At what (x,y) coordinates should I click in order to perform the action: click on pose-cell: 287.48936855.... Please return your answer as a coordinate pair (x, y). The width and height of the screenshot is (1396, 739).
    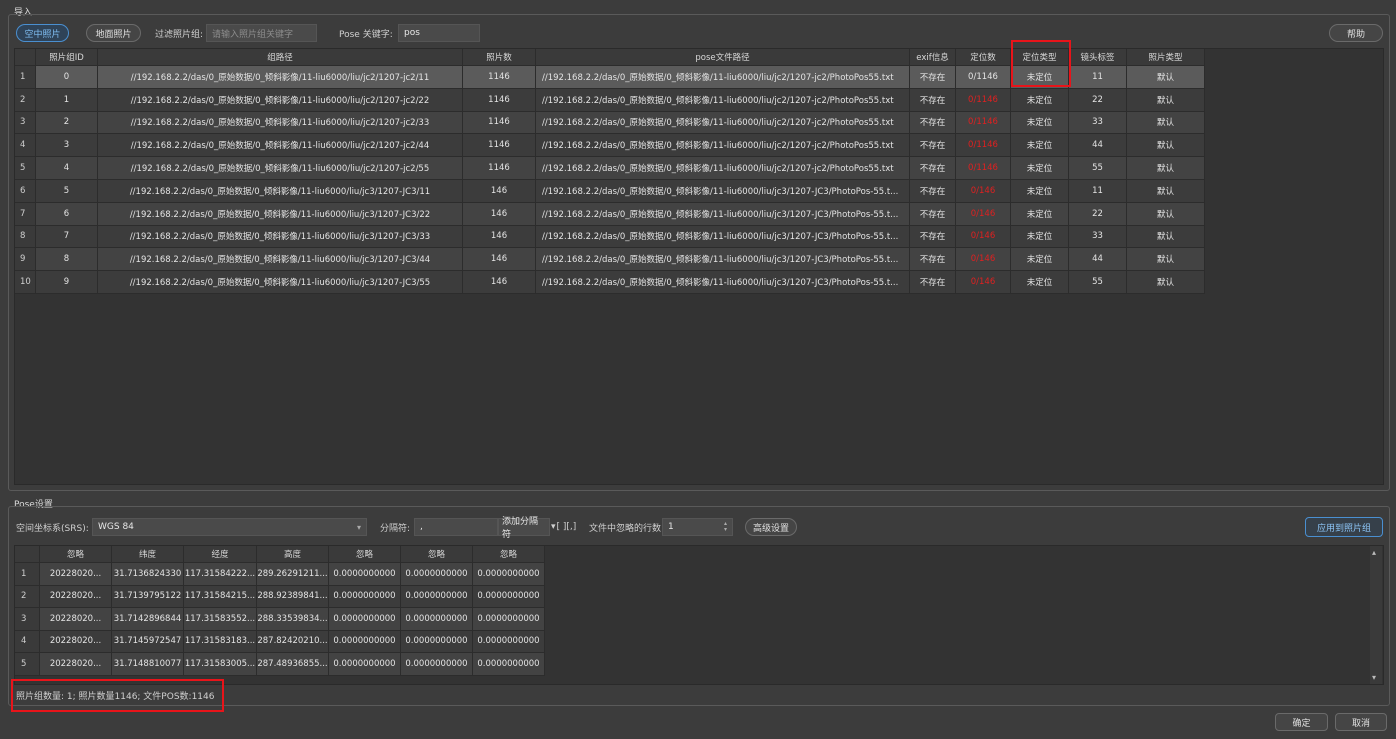
    Looking at the image, I should click on (293, 664).